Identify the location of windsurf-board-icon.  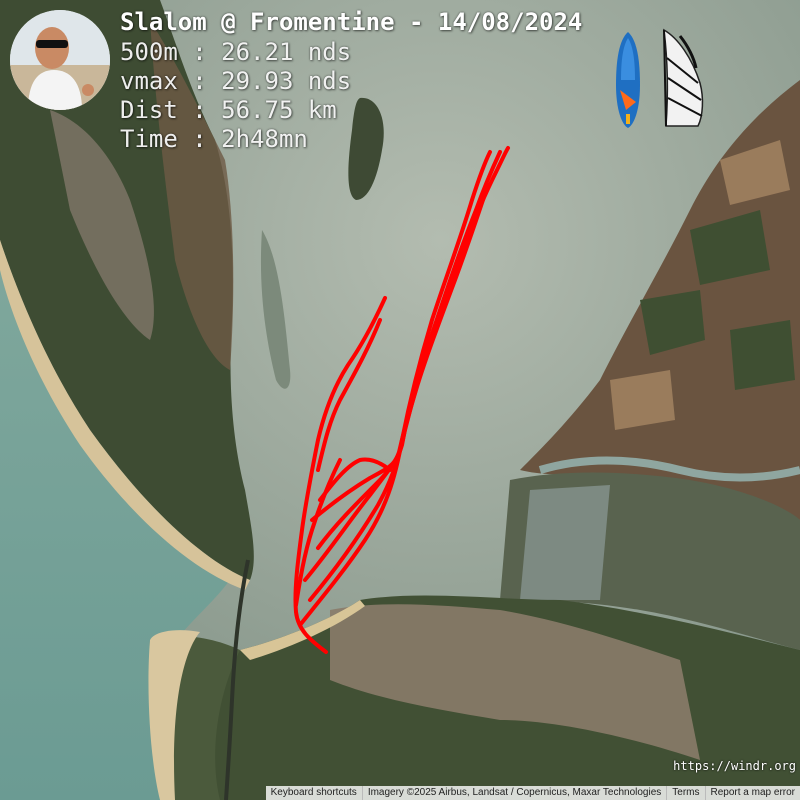
(628, 80).